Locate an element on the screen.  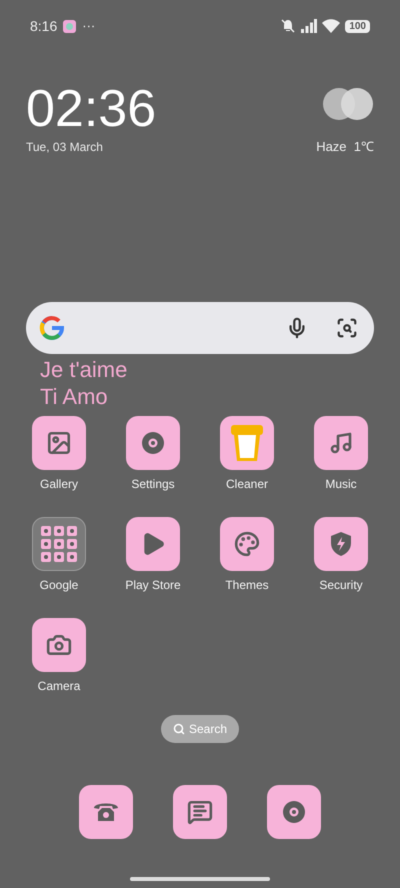
clock-date: Tue, 03 March is located at coordinates (65, 147).